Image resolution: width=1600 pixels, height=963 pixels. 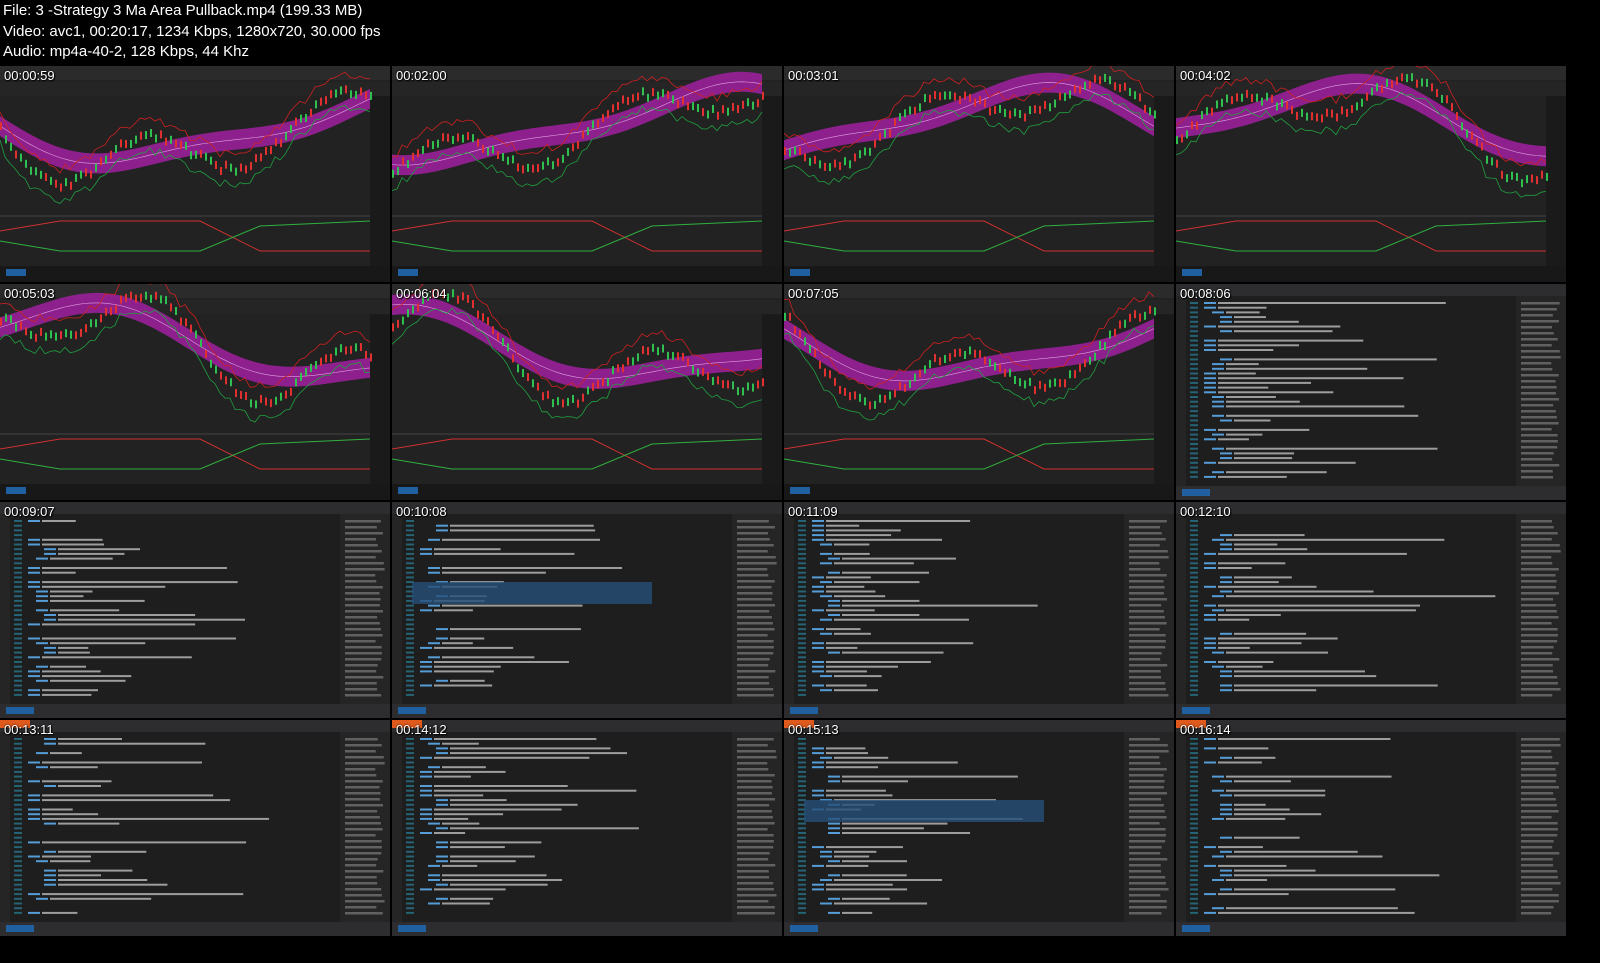 What do you see at coordinates (1205, 293) in the screenshot?
I see `frame-timestamp: 00:08:06` at bounding box center [1205, 293].